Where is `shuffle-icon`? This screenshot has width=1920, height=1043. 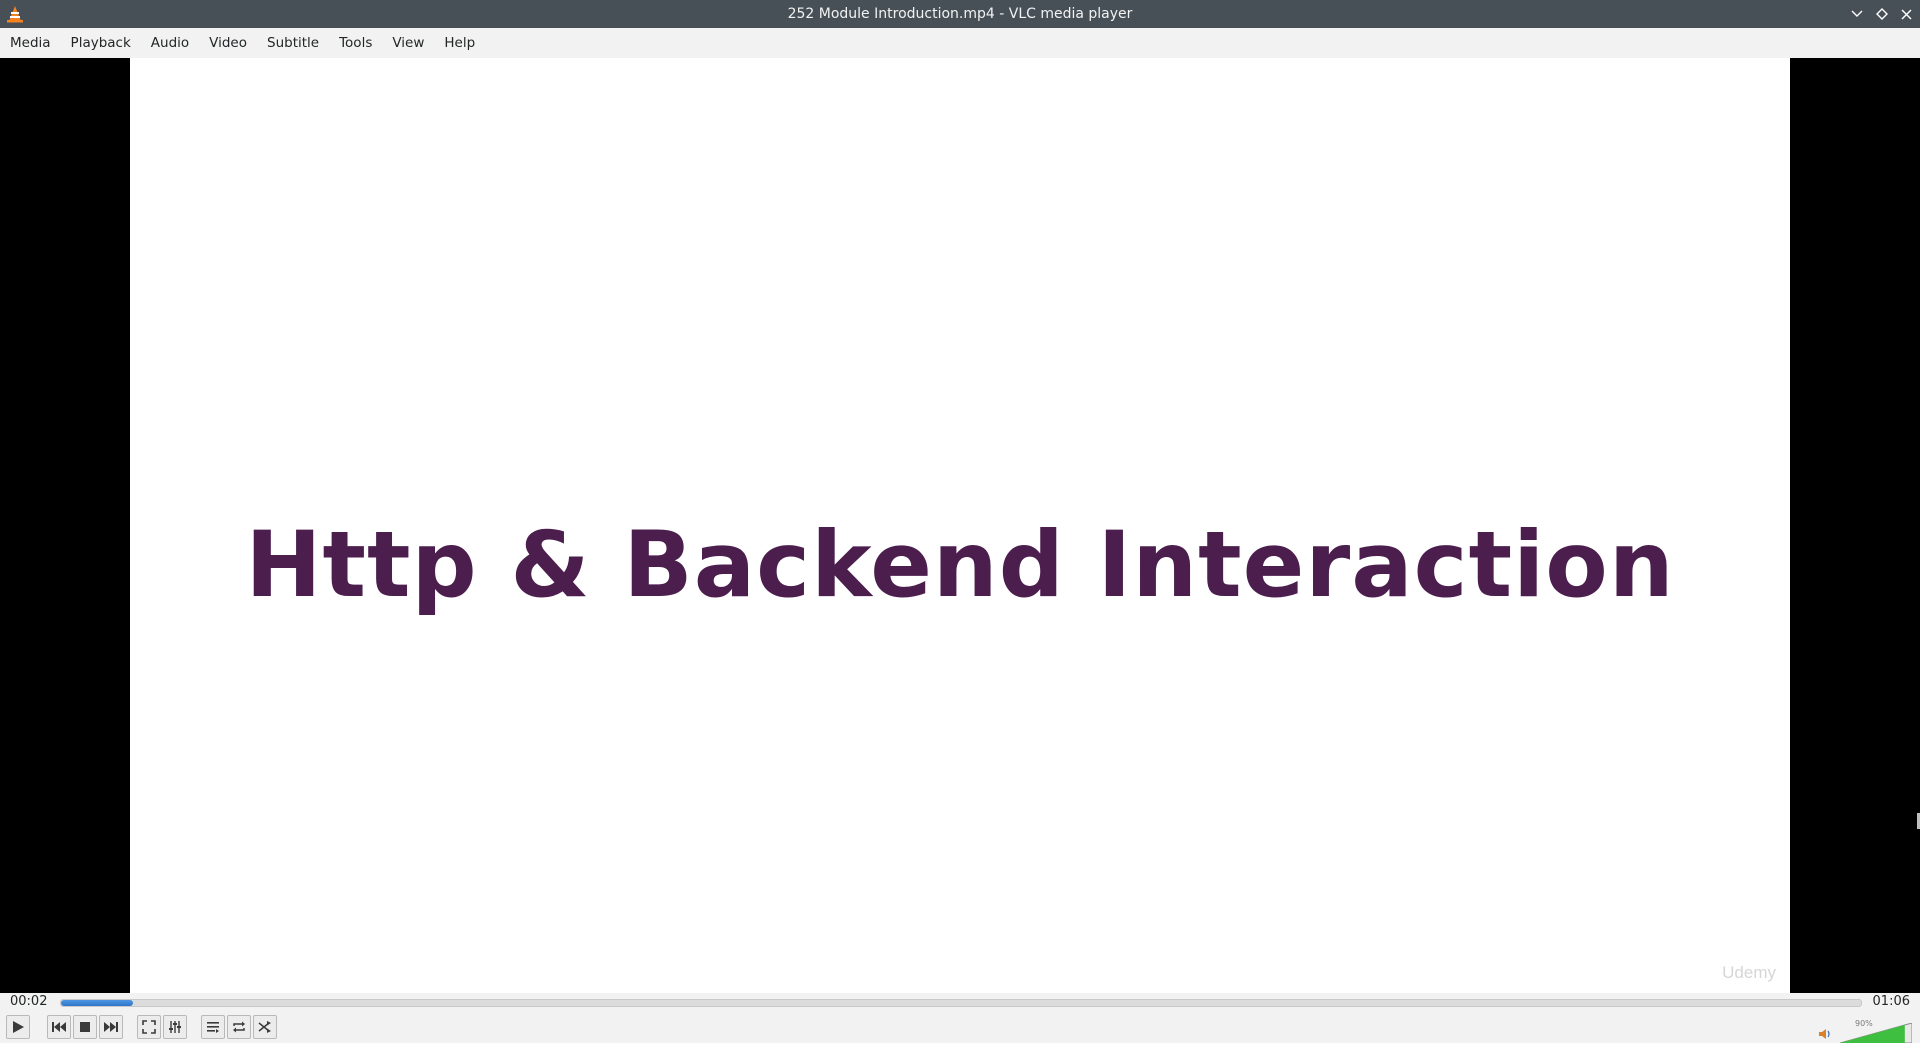 shuffle-icon is located at coordinates (264, 1027).